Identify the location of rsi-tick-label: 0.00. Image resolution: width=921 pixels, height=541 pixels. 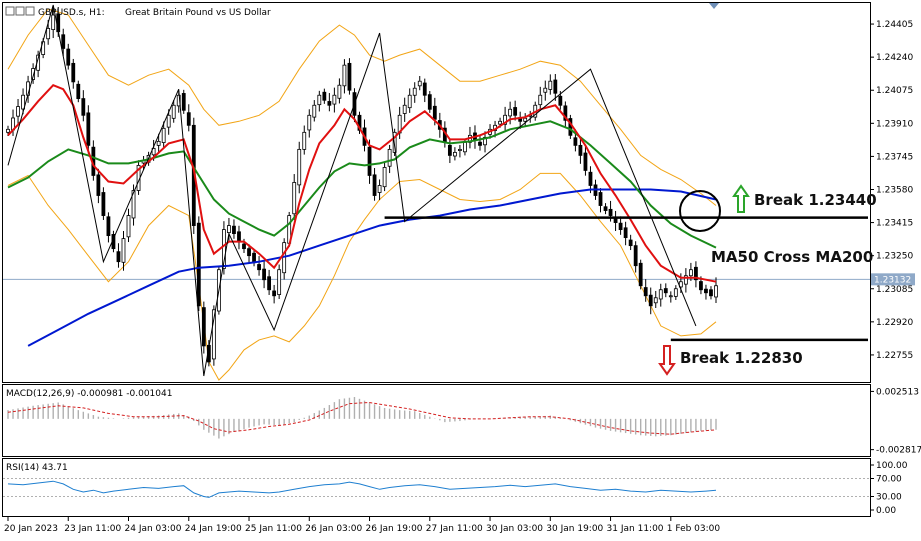
(886, 511).